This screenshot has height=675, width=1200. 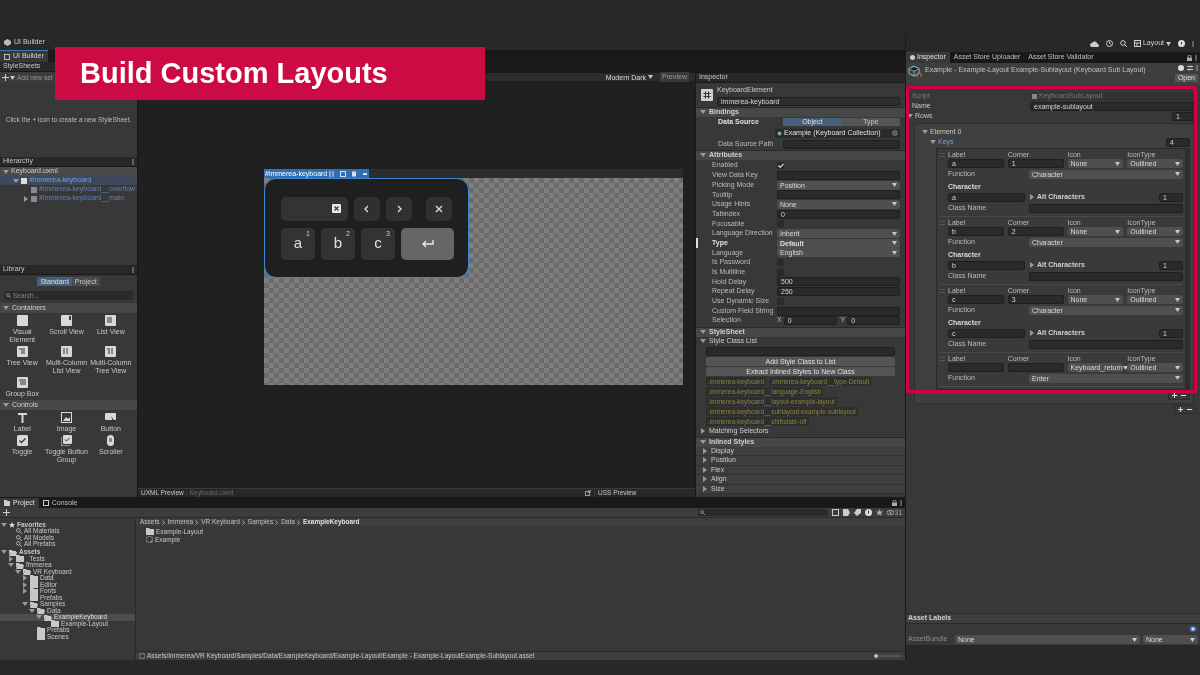 I want to click on enter-key, so click(x=427, y=243).